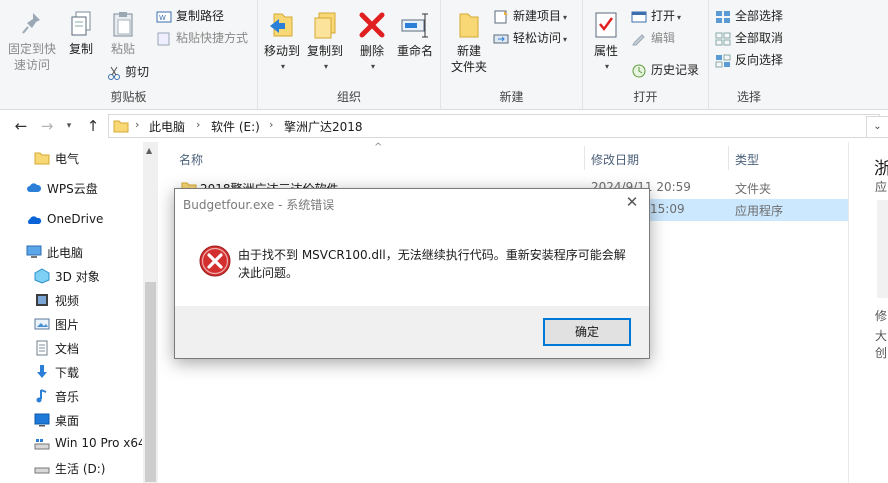 This screenshot has width=888, height=483. I want to click on column-header-modified: 修改日期, so click(615, 159).